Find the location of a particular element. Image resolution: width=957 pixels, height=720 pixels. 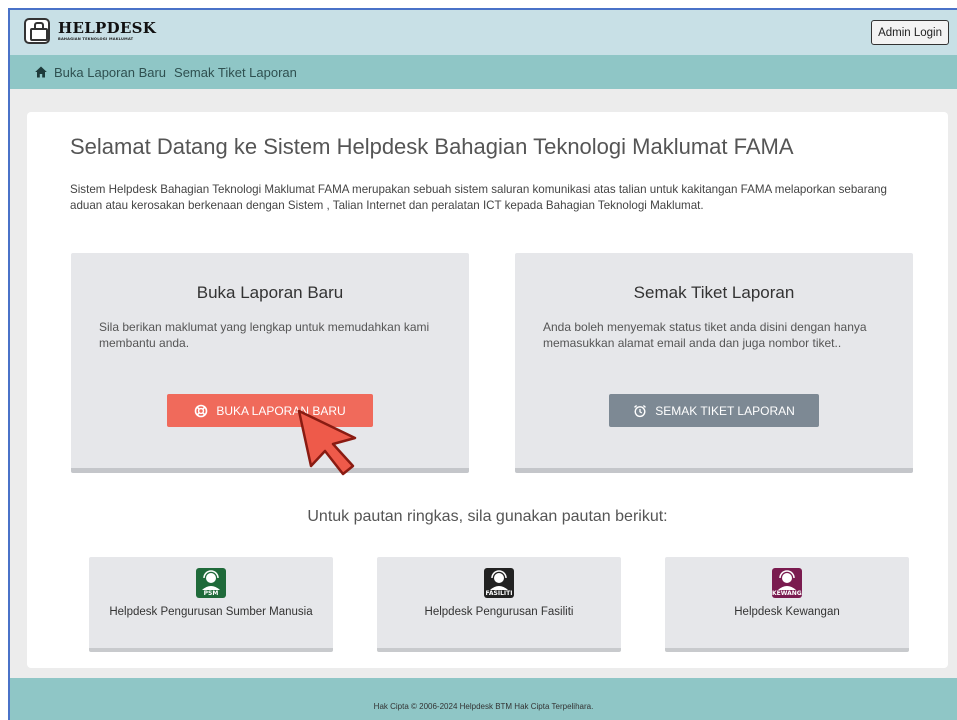

mouse-cursor-icon is located at coordinates (327, 442).